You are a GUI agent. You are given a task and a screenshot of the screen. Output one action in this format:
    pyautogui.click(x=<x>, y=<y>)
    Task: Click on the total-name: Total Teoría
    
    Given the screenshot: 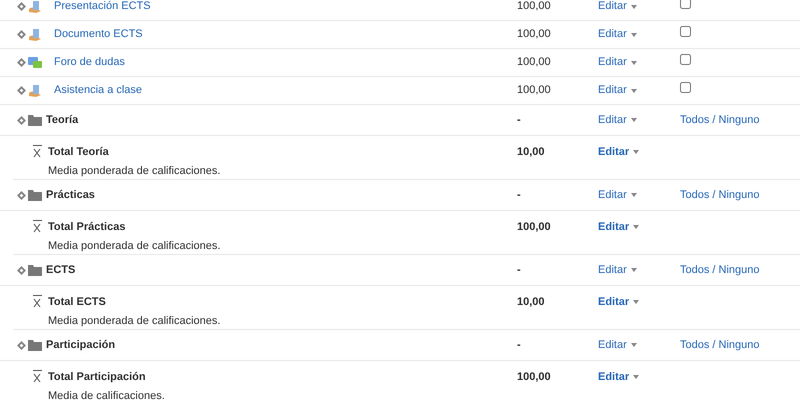 What is the action you would take?
    pyautogui.click(x=79, y=152)
    